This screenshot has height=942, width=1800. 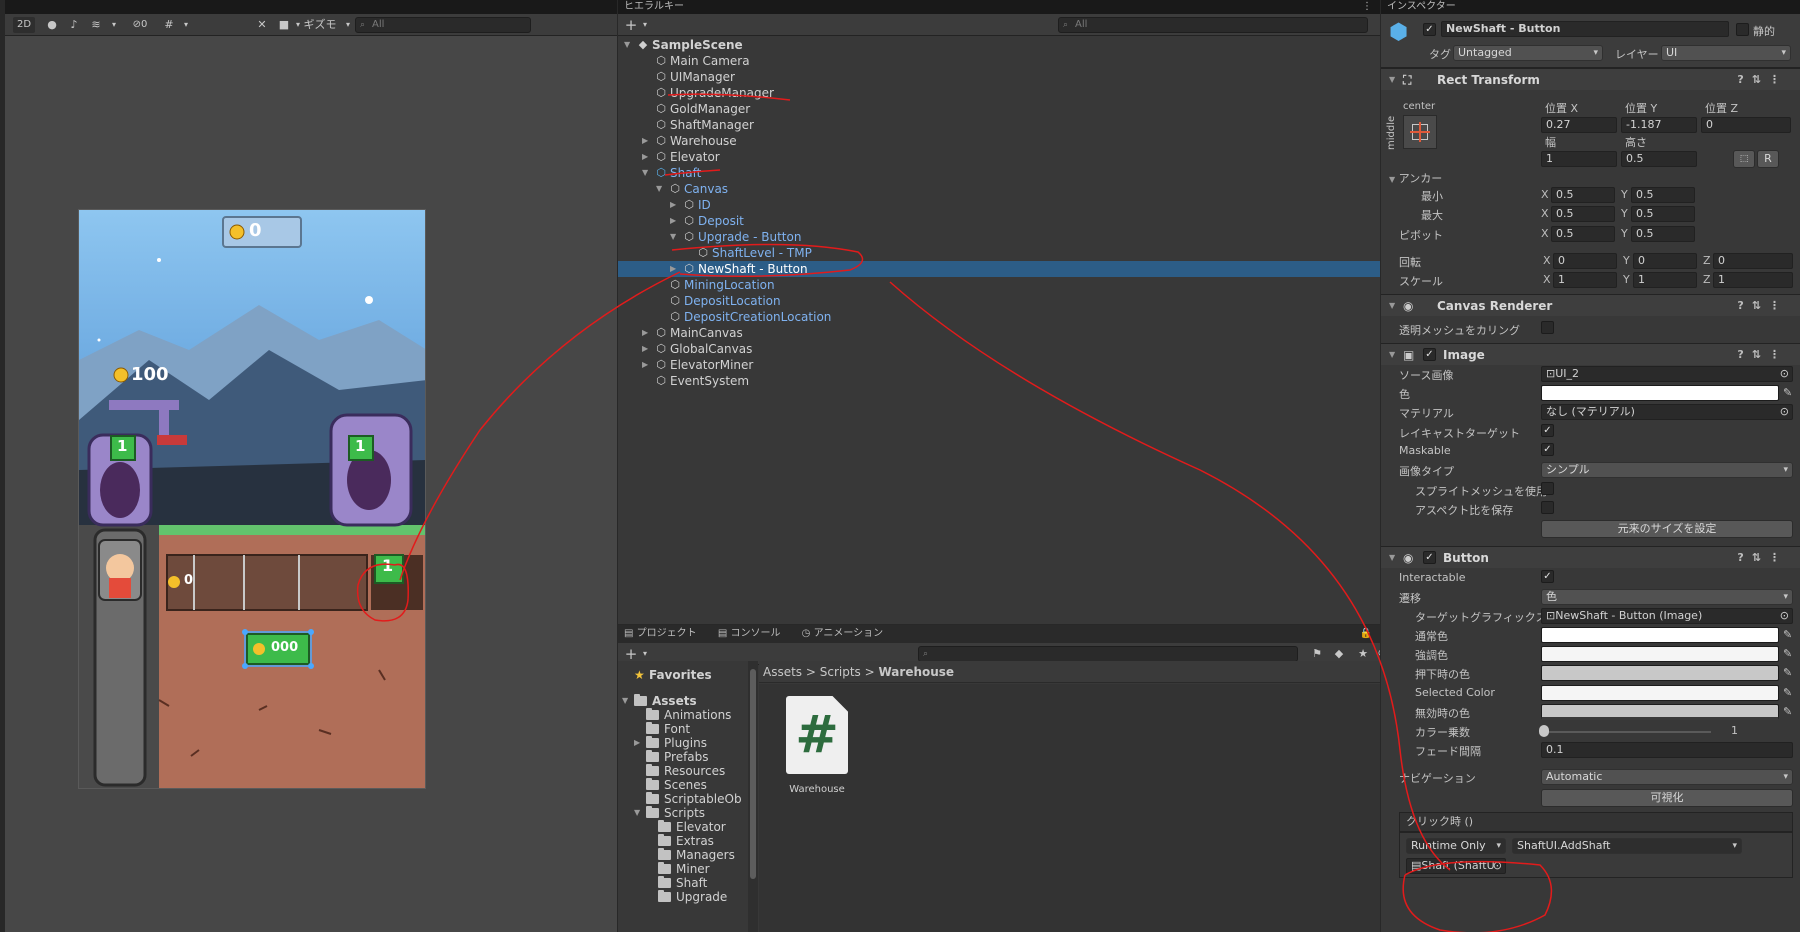 What do you see at coordinates (1544, 731) in the screenshot?
I see `slider-thumb` at bounding box center [1544, 731].